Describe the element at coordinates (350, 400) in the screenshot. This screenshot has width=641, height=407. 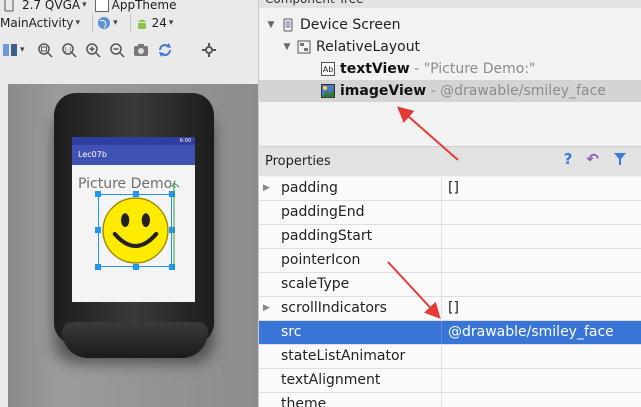
I see `property-name: theme` at that location.